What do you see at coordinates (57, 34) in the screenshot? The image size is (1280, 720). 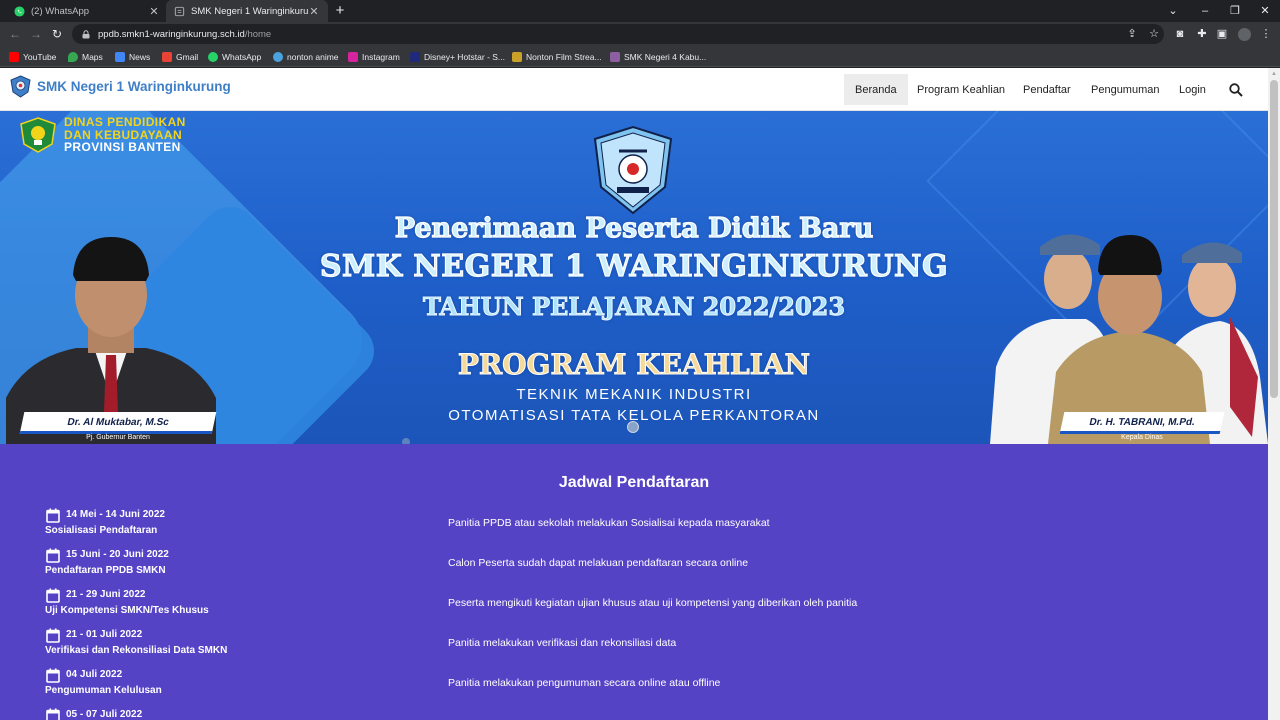 I see `reload-button: ↻` at bounding box center [57, 34].